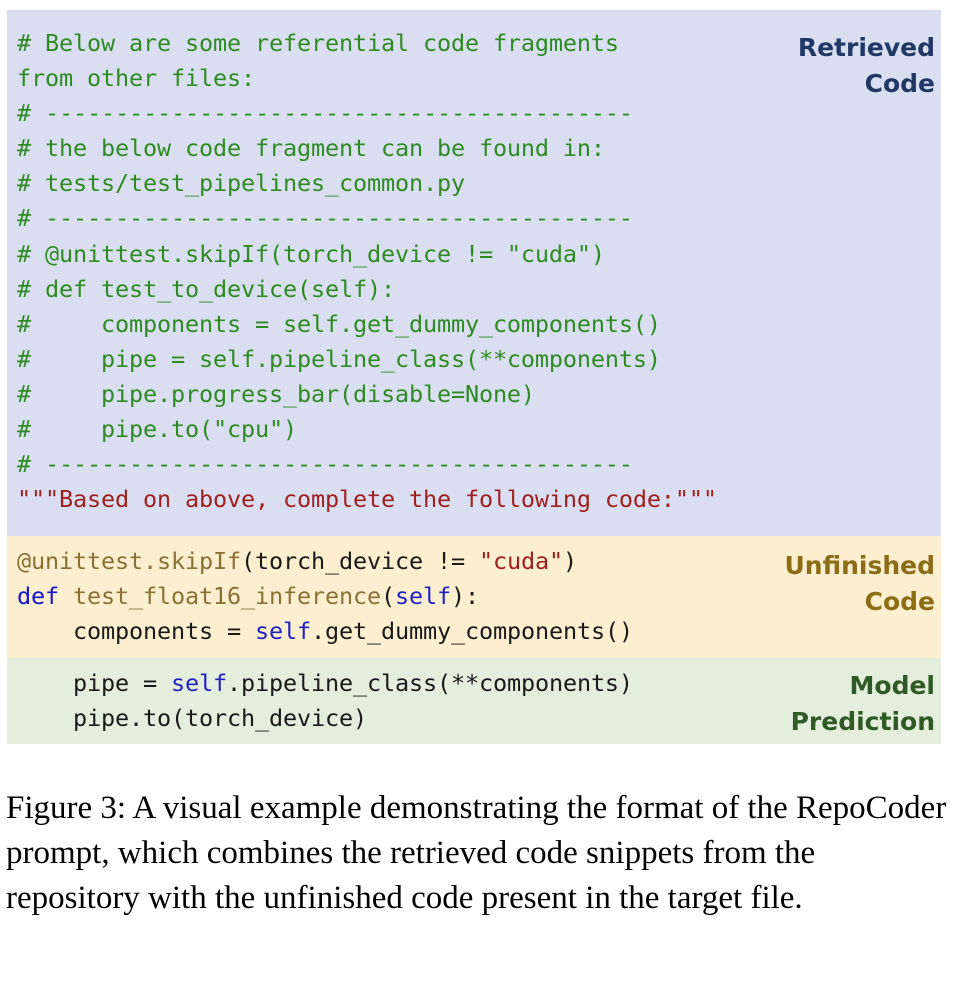 The height and width of the screenshot is (990, 956). I want to click on prediction-line1-rest: .pipeline_class(**components), so click(429, 683).